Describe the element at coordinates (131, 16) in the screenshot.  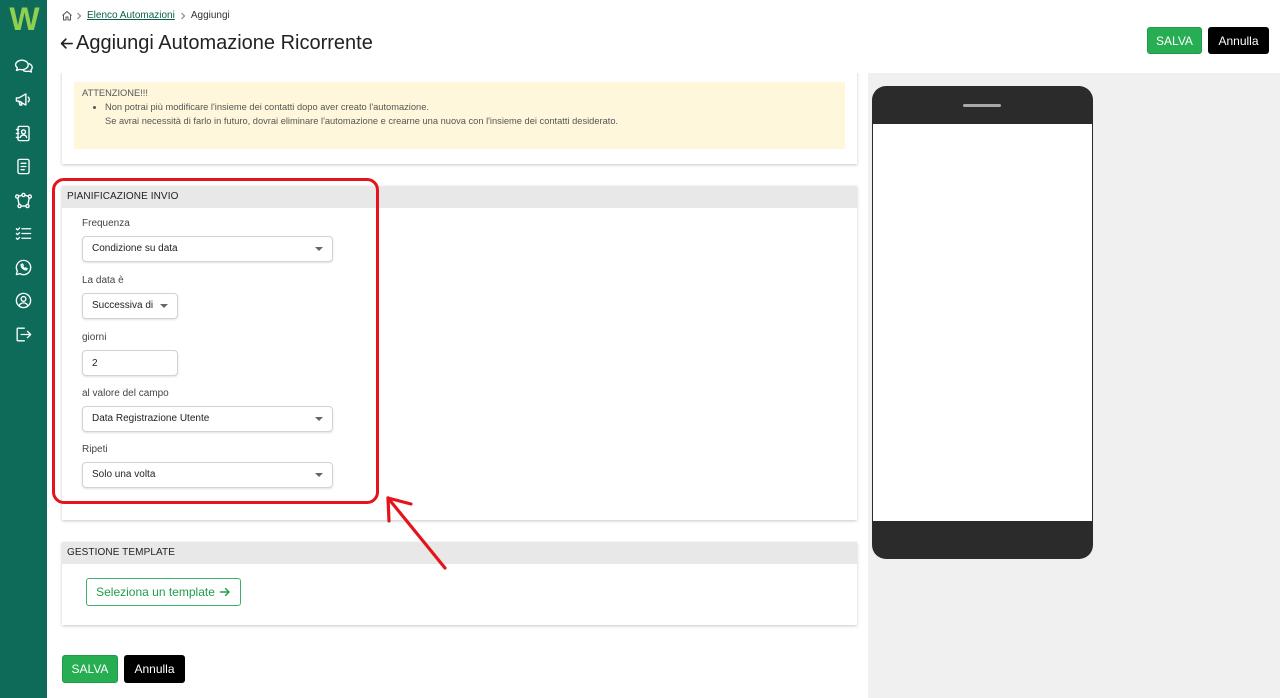
I see `breadcrumb-link-automations: Elenco Automazioni` at that location.